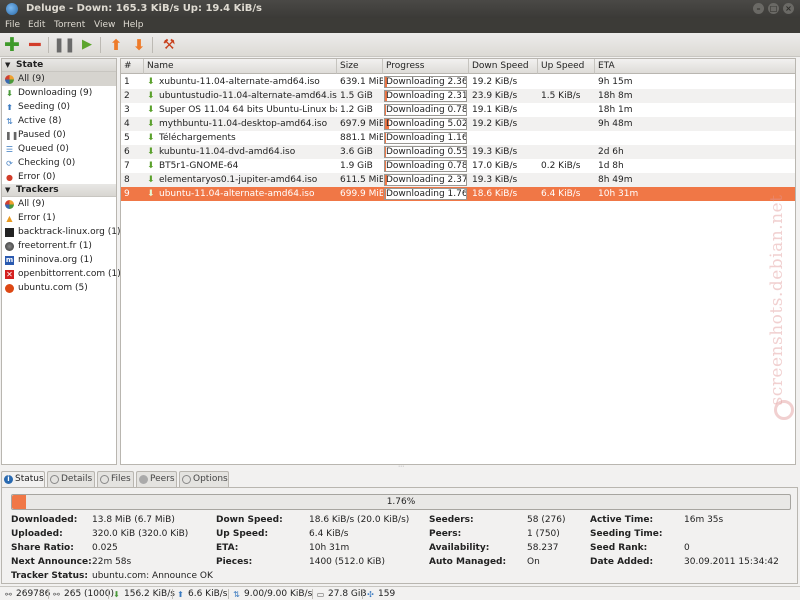  What do you see at coordinates (59, 149) in the screenshot?
I see `filter-state-queued: ☰ Queued (0)` at bounding box center [59, 149].